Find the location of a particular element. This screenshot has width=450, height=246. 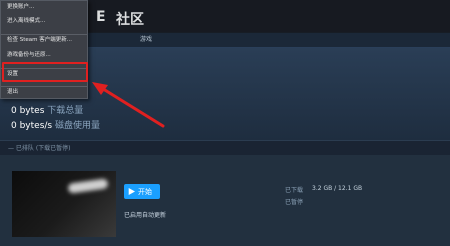

settings-highlight-box is located at coordinates (45, 72).